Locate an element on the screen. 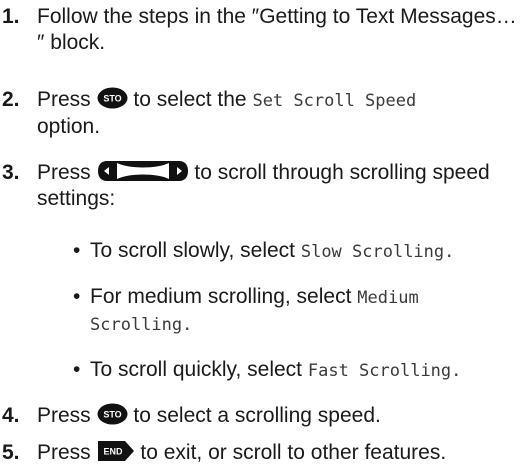 The width and height of the screenshot is (526, 469). bullet-text-main: To scroll quickly, select is located at coordinates (196, 369).